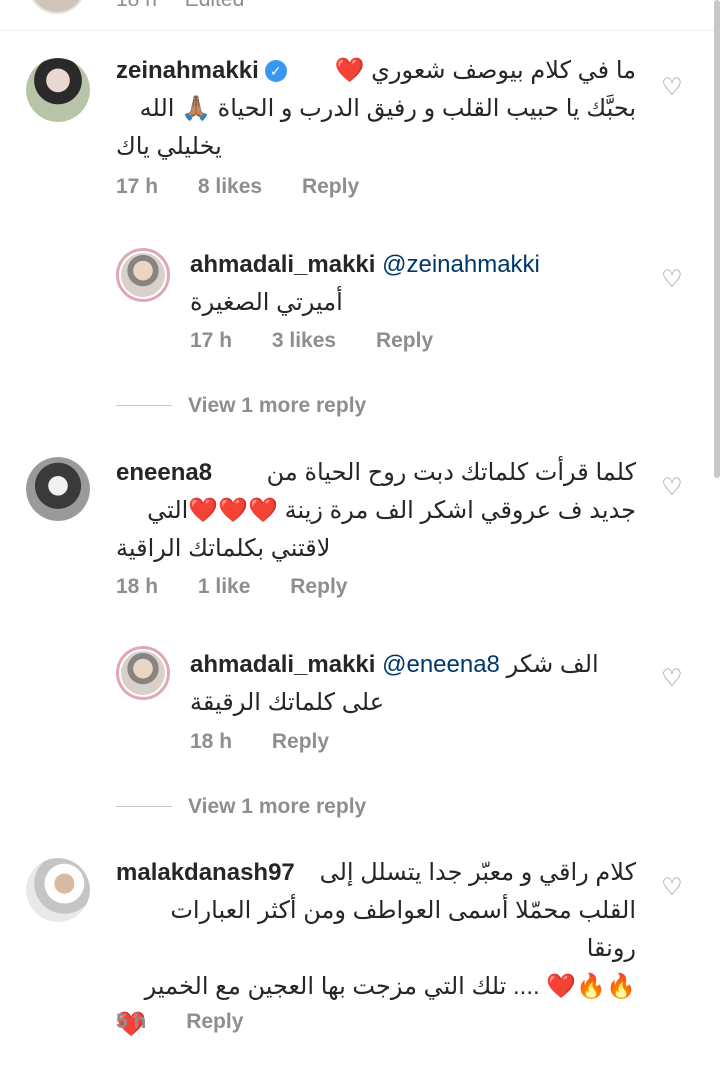  What do you see at coordinates (451, 472) in the screenshot?
I see `comment-text: كلما قرأت كلماتك دبت روح الحياة من` at bounding box center [451, 472].